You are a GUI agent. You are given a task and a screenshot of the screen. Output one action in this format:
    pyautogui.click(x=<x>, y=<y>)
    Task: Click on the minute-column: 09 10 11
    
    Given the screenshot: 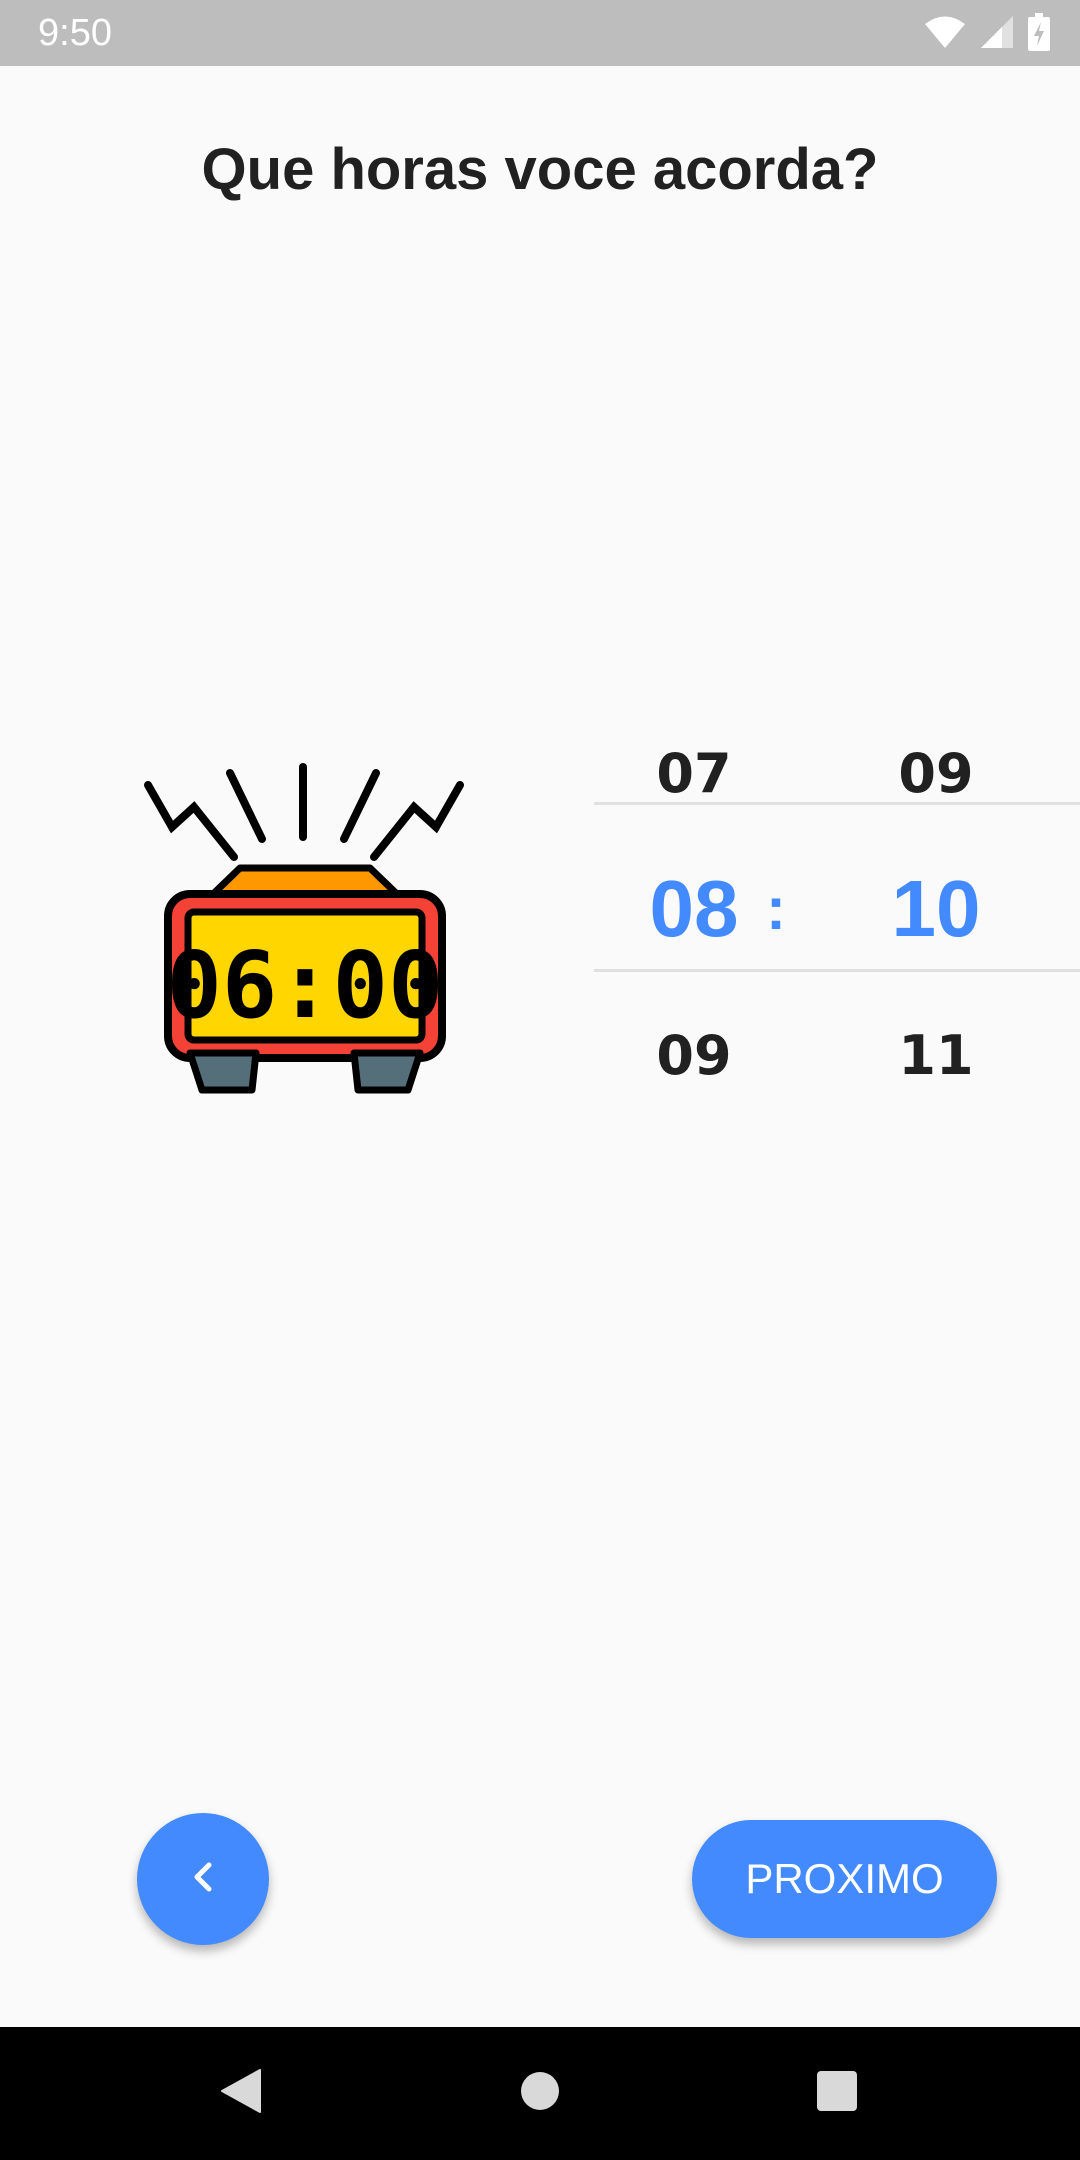 What is the action you would take?
    pyautogui.click(x=936, y=930)
    